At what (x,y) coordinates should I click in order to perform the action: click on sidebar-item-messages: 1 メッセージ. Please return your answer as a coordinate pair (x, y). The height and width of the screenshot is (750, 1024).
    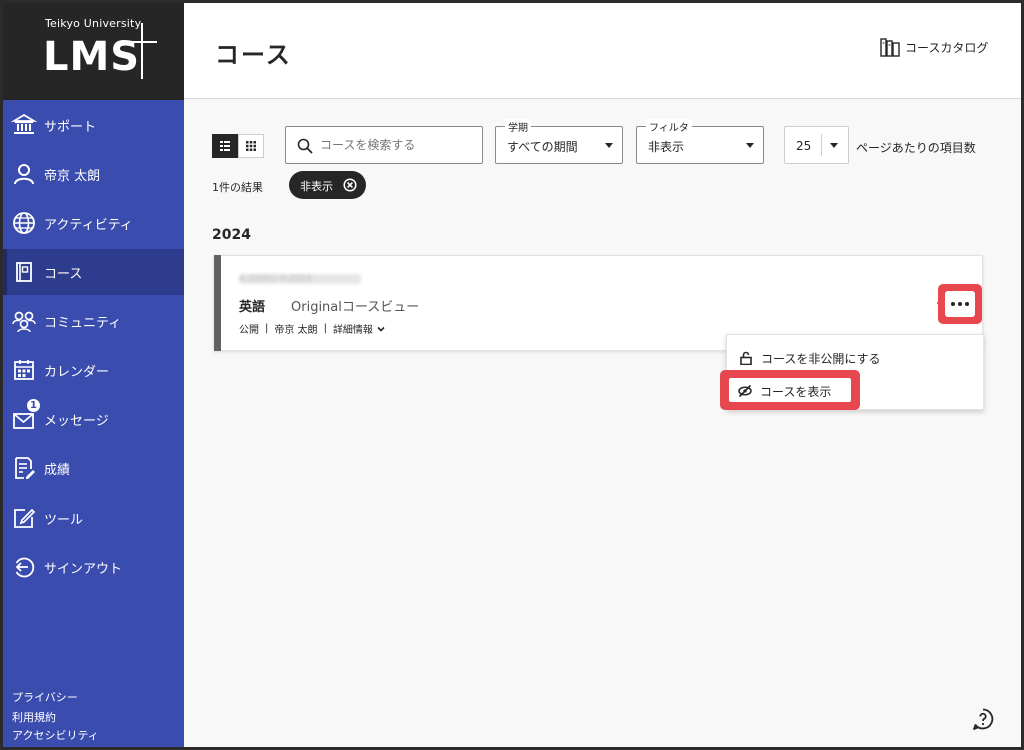
    Looking at the image, I should click on (93, 419).